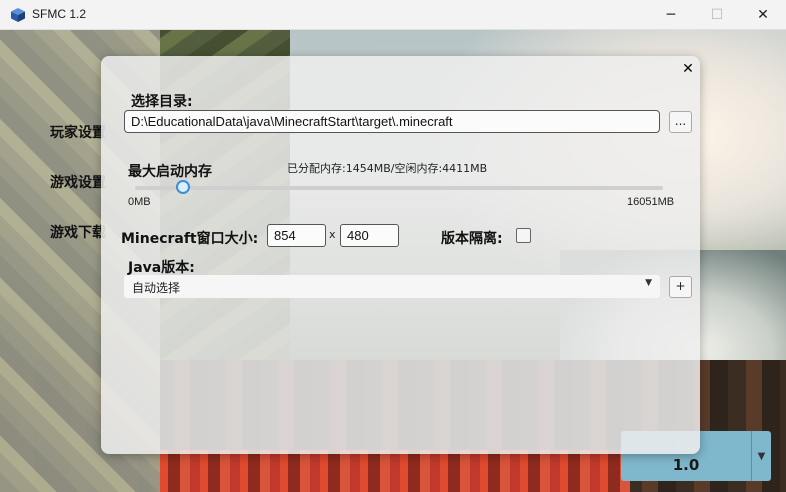 This screenshot has height=492, width=786. Describe the element at coordinates (392, 286) in the screenshot. I see `java-version-select: 自动选择 ▼` at that location.